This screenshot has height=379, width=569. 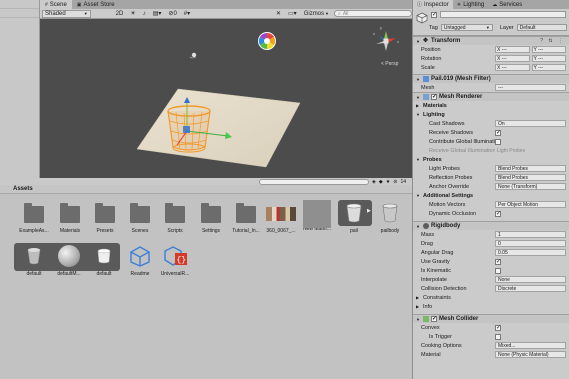 I want to click on drag-row: Drag 0, so click(x=491, y=243).